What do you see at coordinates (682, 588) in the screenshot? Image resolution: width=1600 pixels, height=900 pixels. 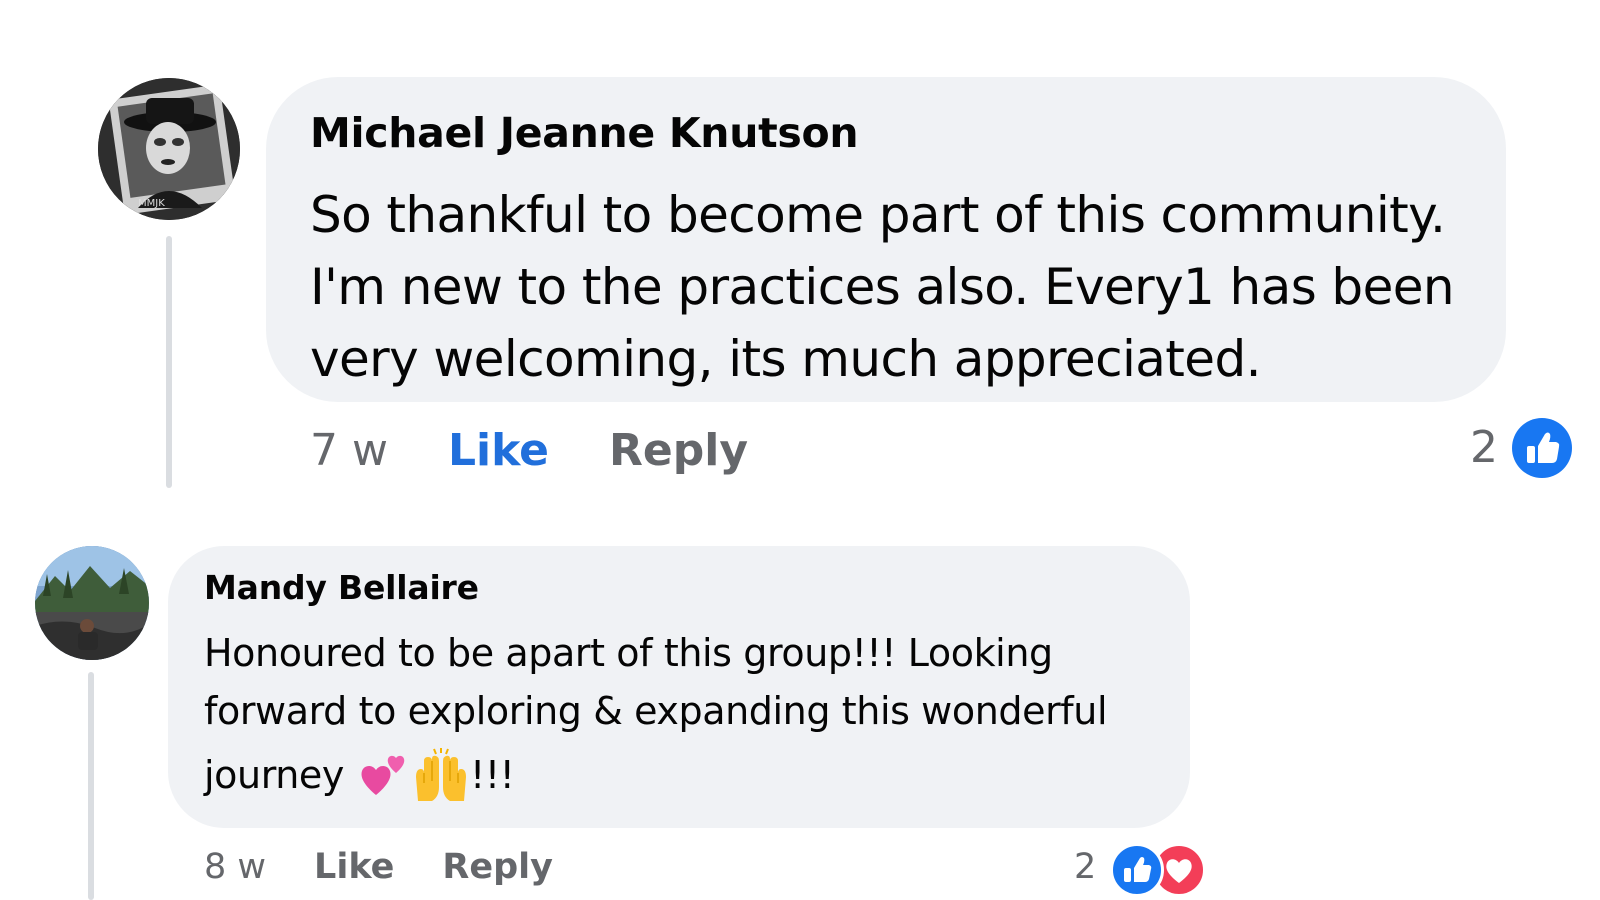 I see `comment-author: Mandy Bellaire` at bounding box center [682, 588].